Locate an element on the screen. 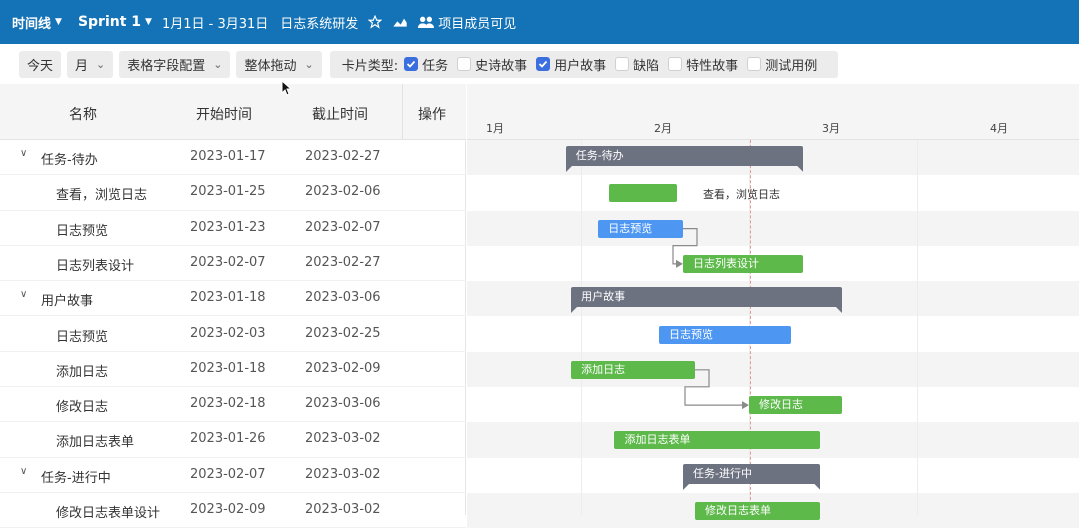  table-row: 修改日志 2023-02-18 2023-03-06 is located at coordinates (233, 405).